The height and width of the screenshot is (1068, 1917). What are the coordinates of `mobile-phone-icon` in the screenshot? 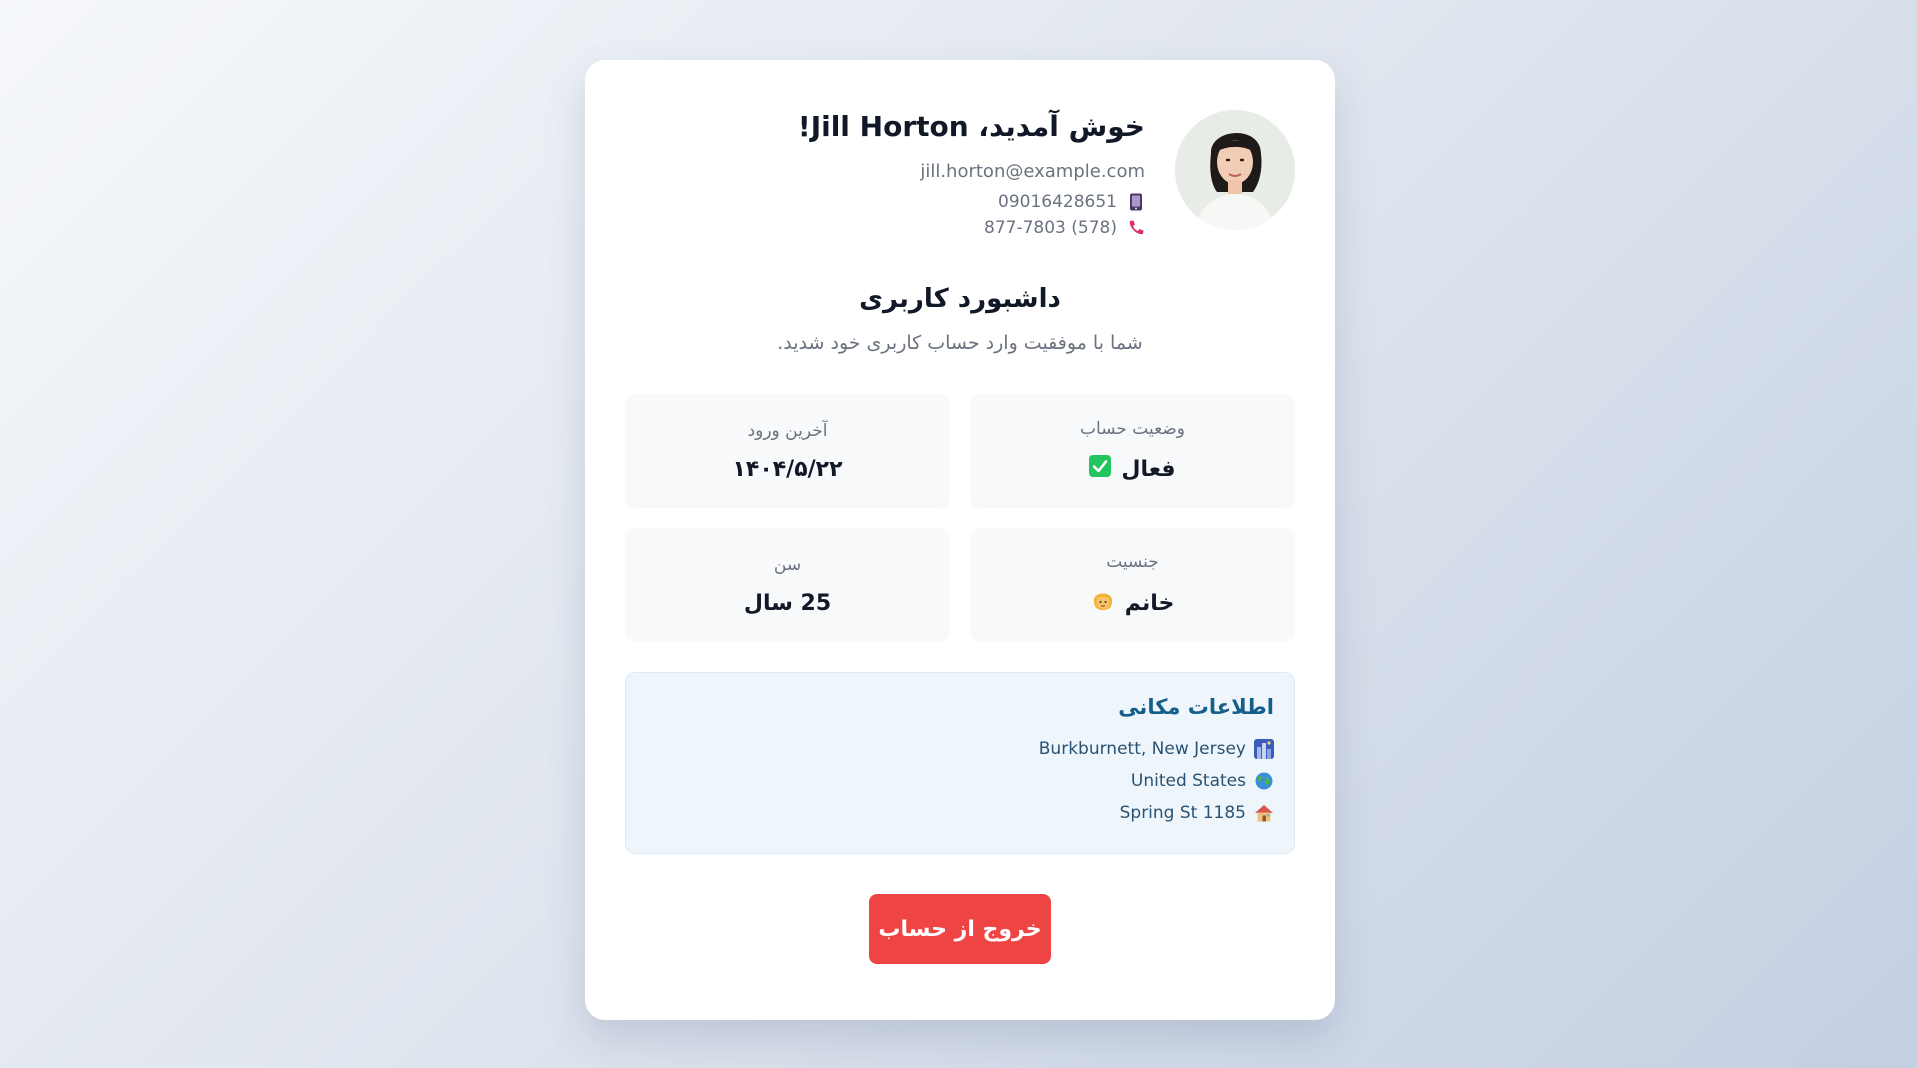 It's located at (1136, 202).